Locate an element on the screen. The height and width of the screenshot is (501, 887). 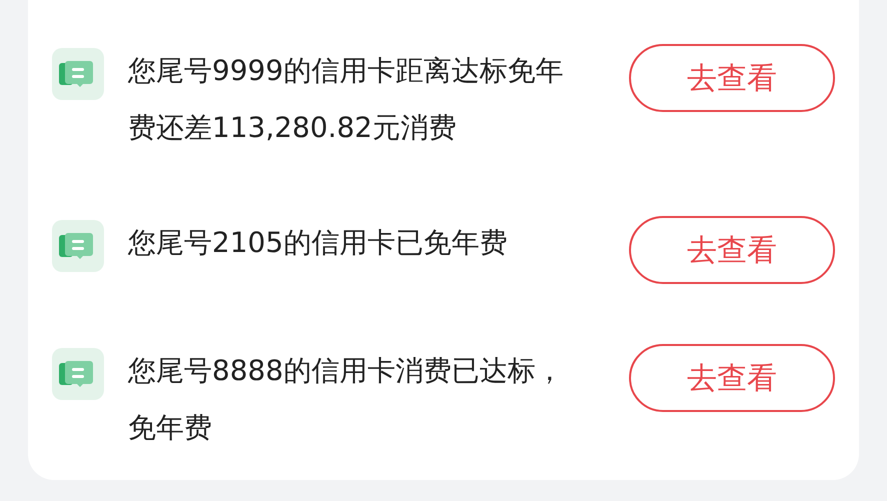
notice-text: 您尾号9999的信用卡距离达标免年费还差113,280.82元消费 is located at coordinates (346, 99).